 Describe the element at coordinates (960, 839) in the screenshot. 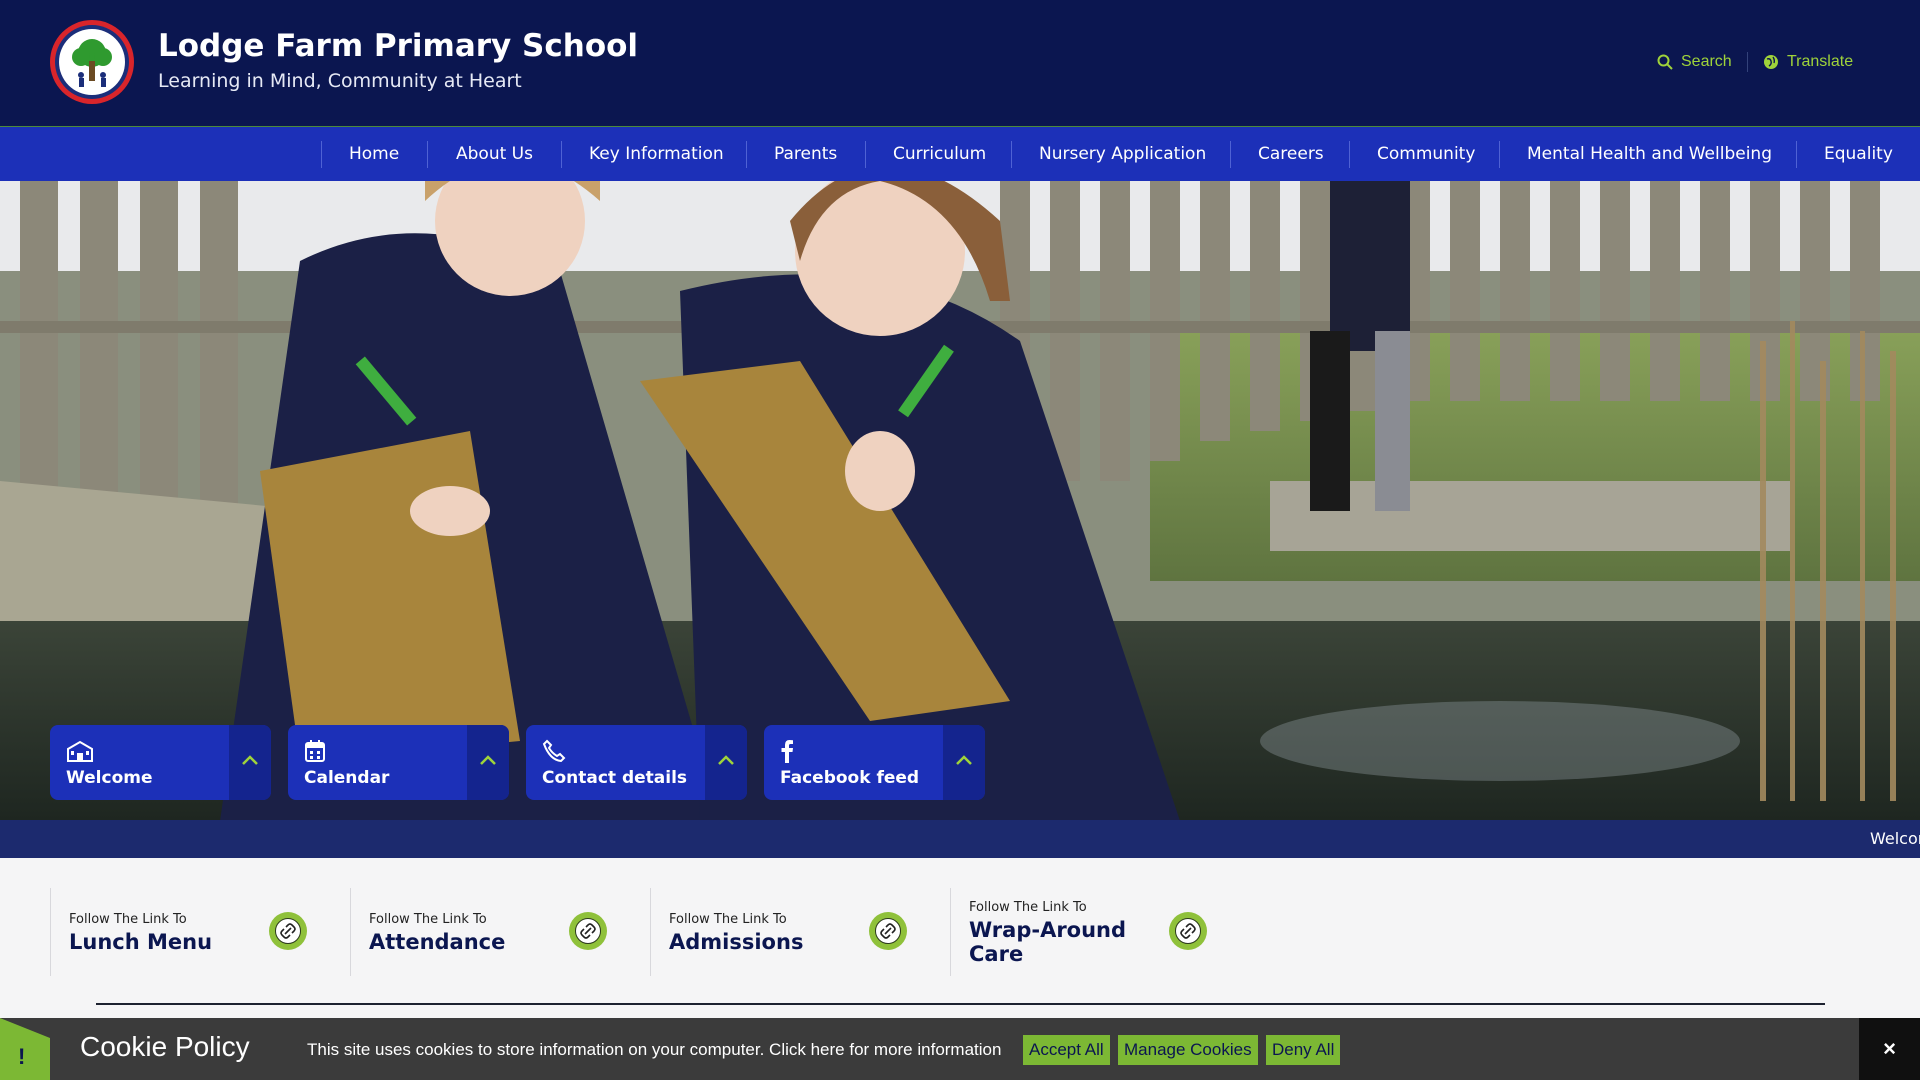

I see `news-ticker: Welcor` at that location.